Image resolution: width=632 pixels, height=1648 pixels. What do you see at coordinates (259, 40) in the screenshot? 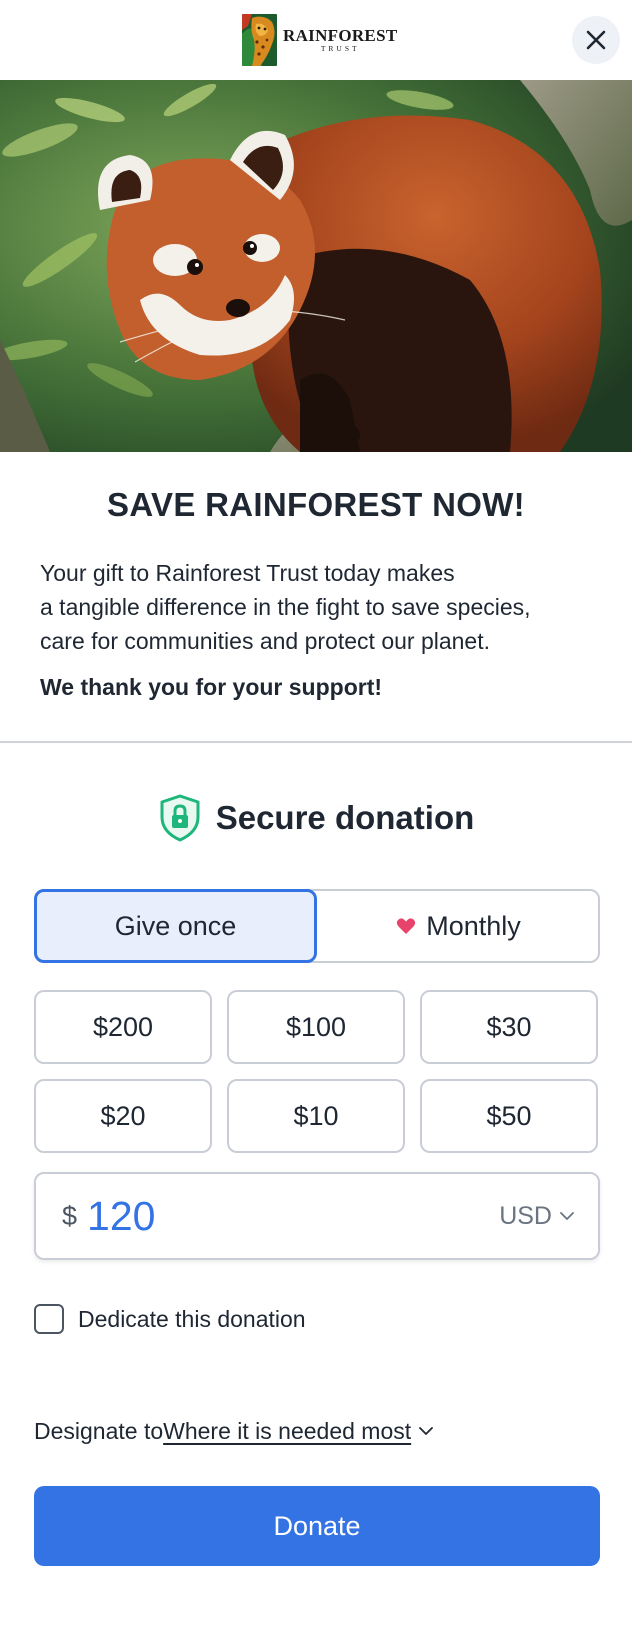
I see `jaguar-logo-icon` at bounding box center [259, 40].